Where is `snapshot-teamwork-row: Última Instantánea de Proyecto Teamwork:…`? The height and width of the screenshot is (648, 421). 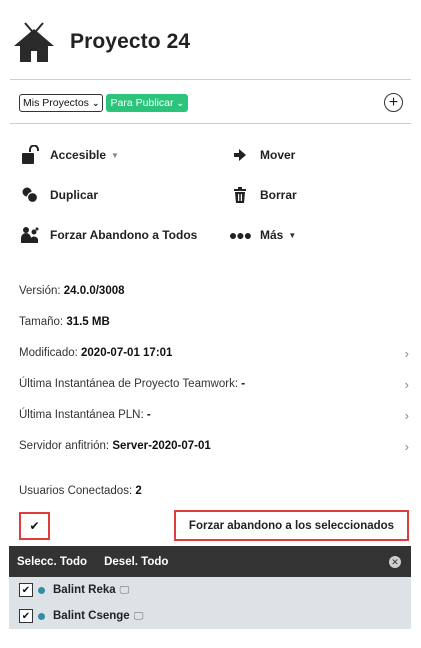 snapshot-teamwork-row: Última Instantánea de Proyecto Teamwork:… is located at coordinates (214, 384).